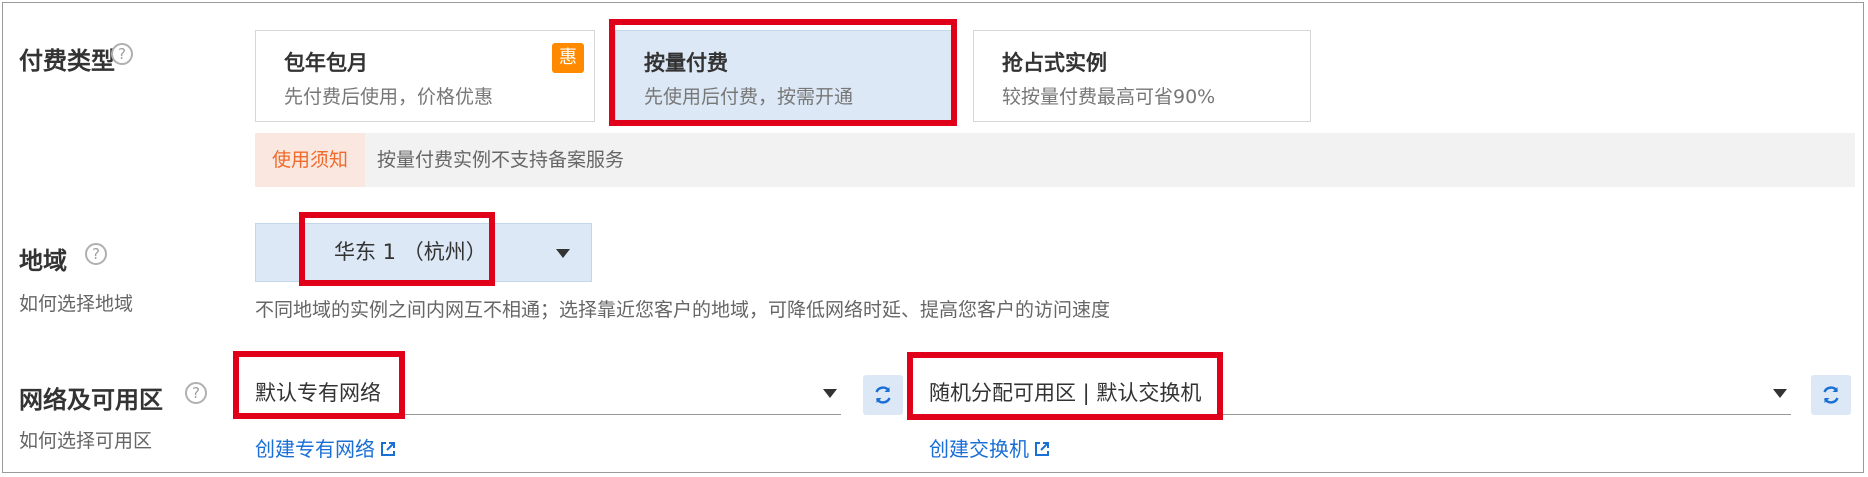 This screenshot has height=477, width=1868. I want to click on create-switch-link-text: 创建交换机, so click(979, 449).